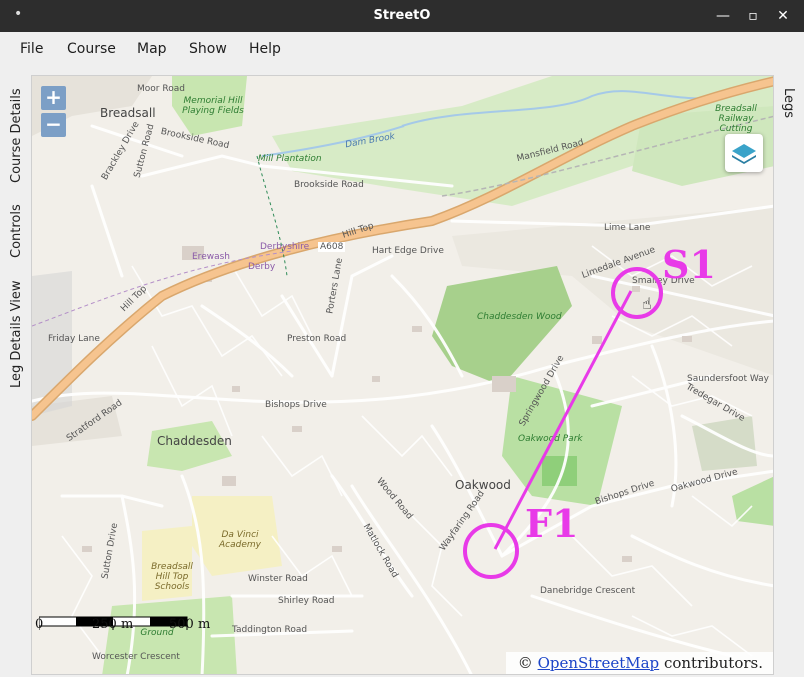 The width and height of the screenshot is (804, 677). Describe the element at coordinates (190, 624) in the screenshot. I see `scale-label-500: 500 m` at that location.